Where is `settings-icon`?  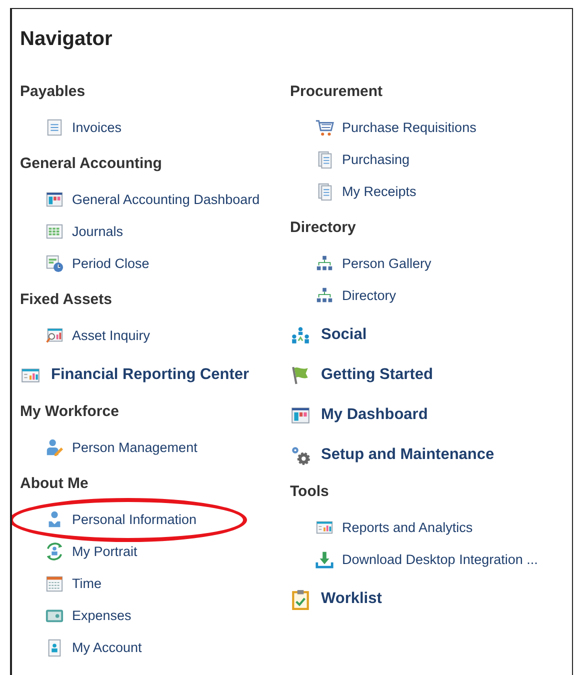 settings-icon is located at coordinates (300, 455).